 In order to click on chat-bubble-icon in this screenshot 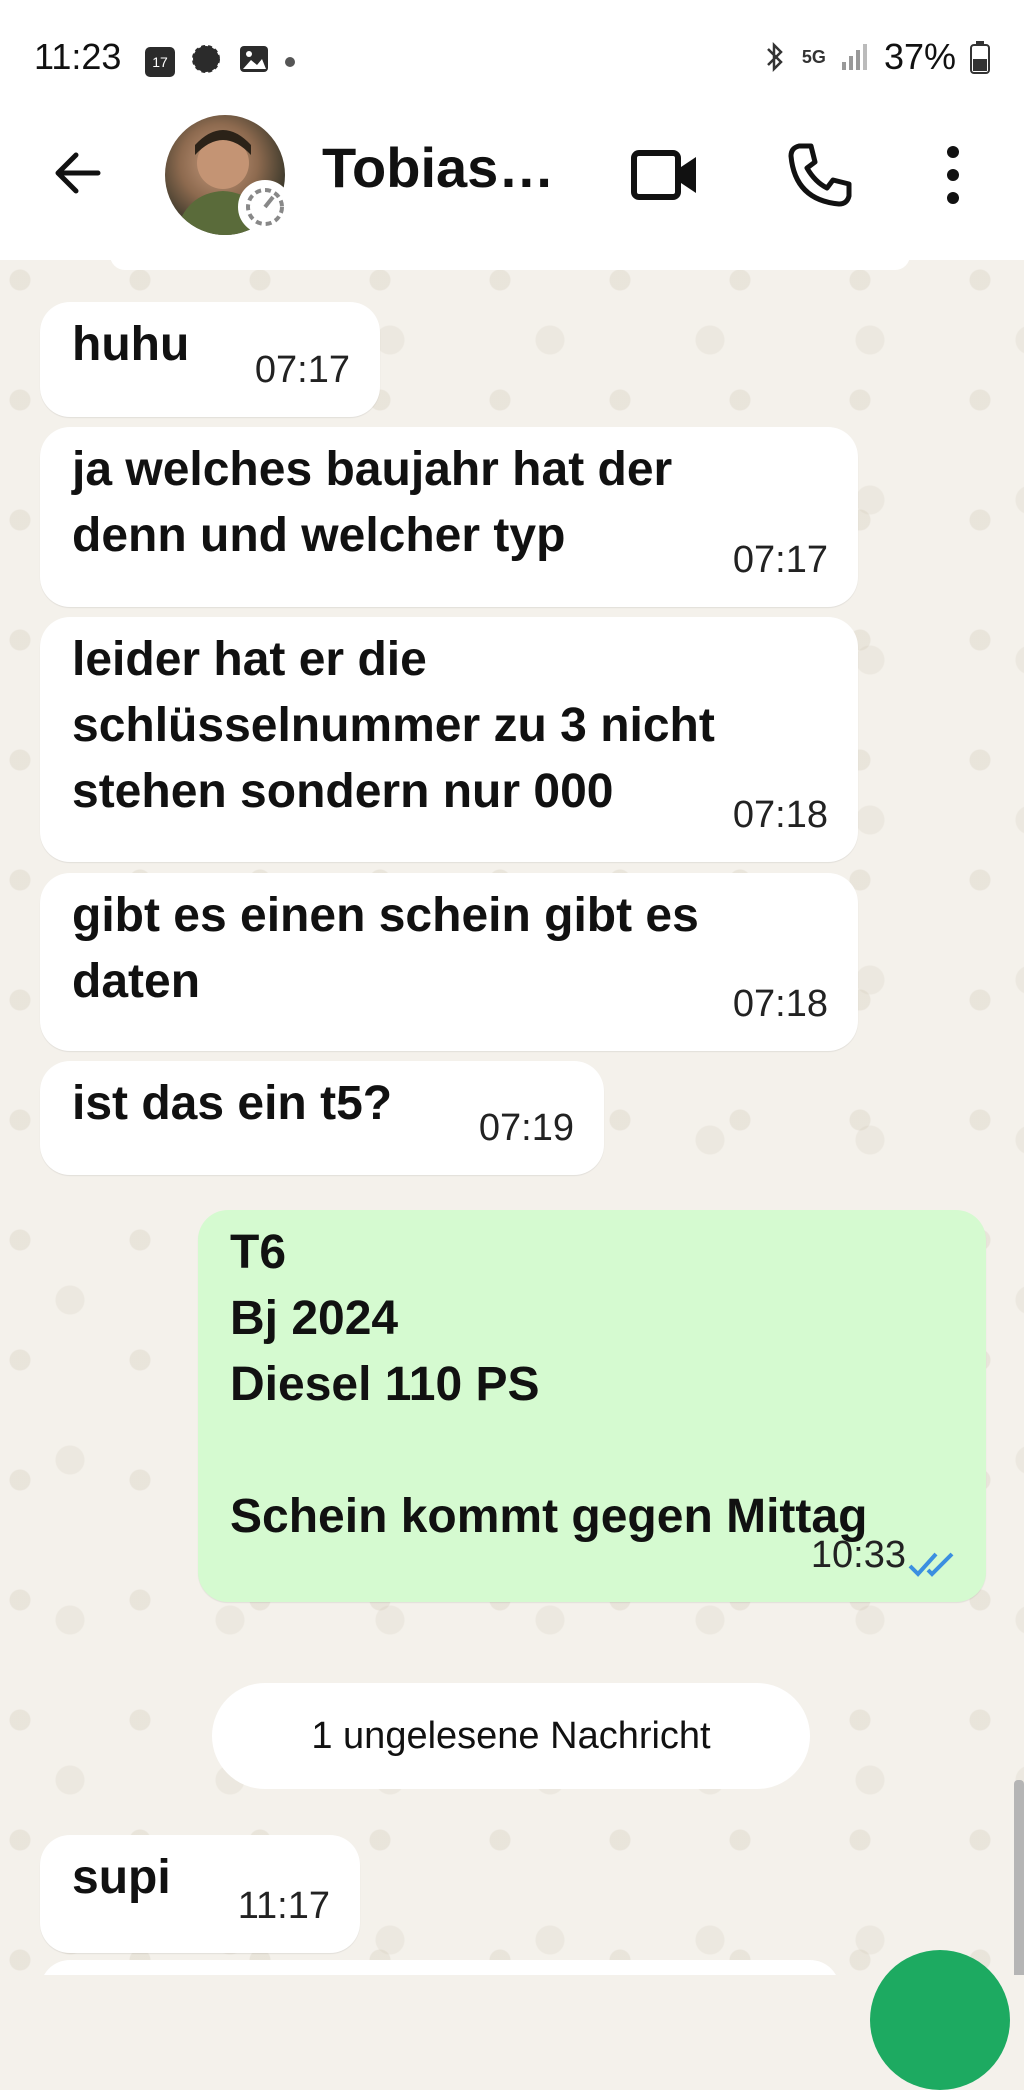, I will do `click(206, 61)`.